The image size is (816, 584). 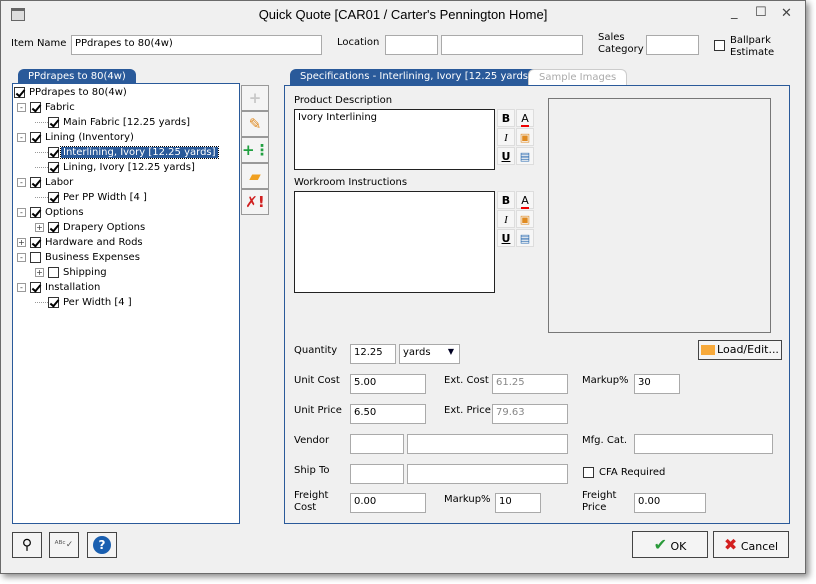 I want to click on tree-item: - Installation, so click(x=59, y=287).